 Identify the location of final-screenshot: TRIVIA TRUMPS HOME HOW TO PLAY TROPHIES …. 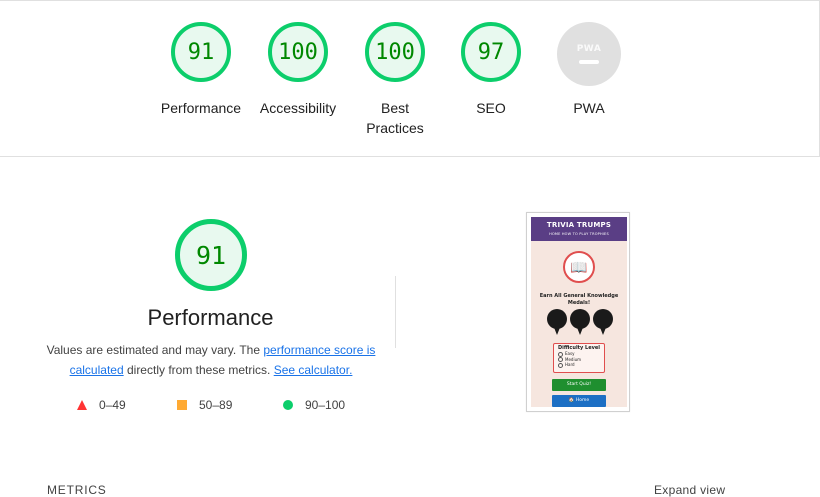
(578, 312).